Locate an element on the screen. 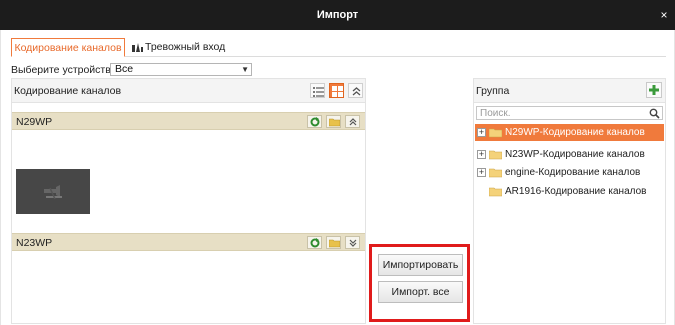 This screenshot has height=325, width=675. grid-view-button is located at coordinates (336, 90).